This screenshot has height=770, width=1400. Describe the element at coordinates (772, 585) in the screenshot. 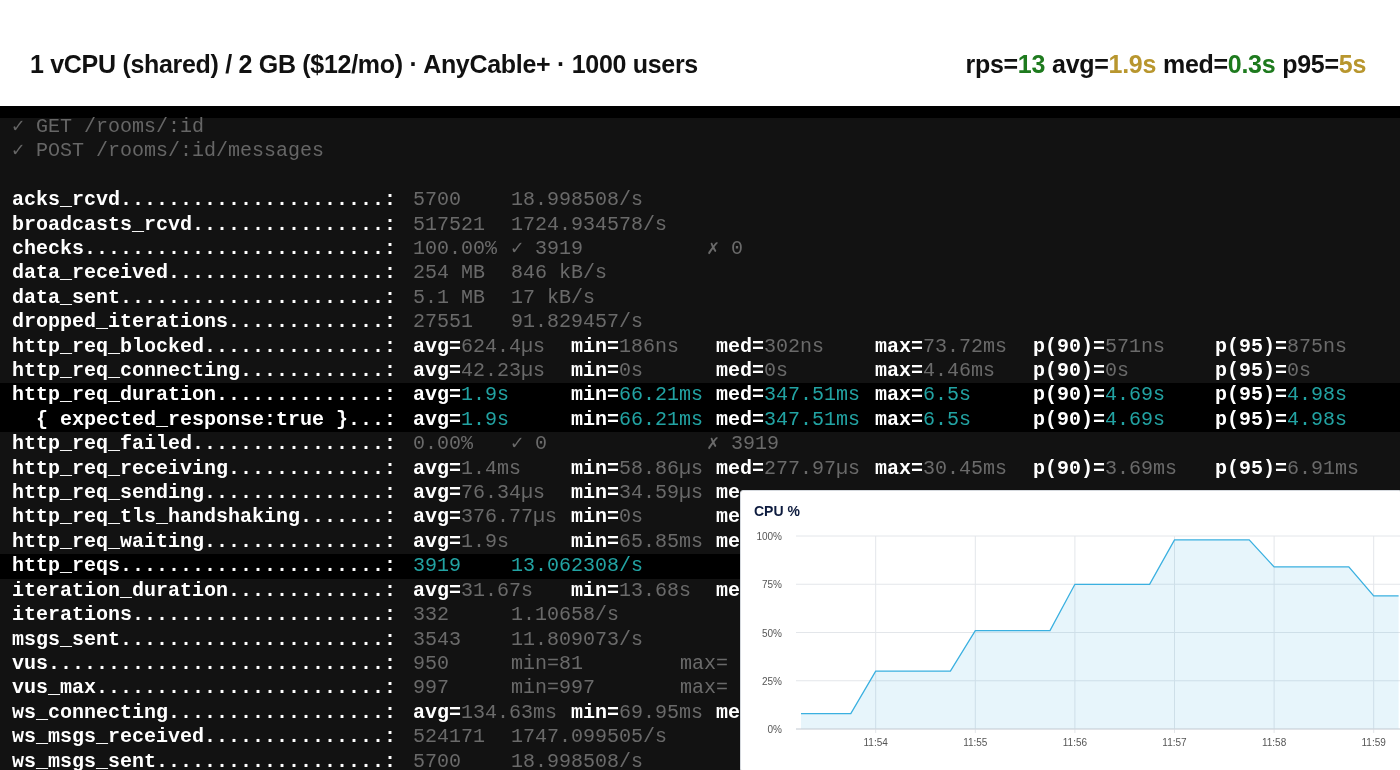

I see `y-tick-label: 75%` at that location.